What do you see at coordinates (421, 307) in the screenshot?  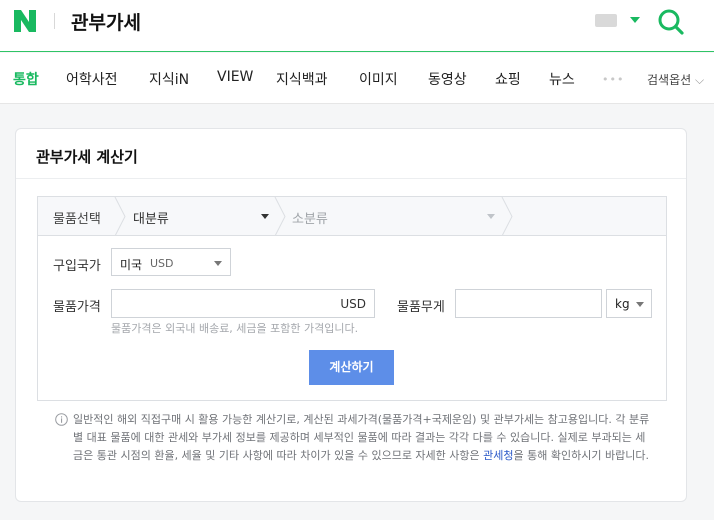 I see `weight-label: 물품무게` at bounding box center [421, 307].